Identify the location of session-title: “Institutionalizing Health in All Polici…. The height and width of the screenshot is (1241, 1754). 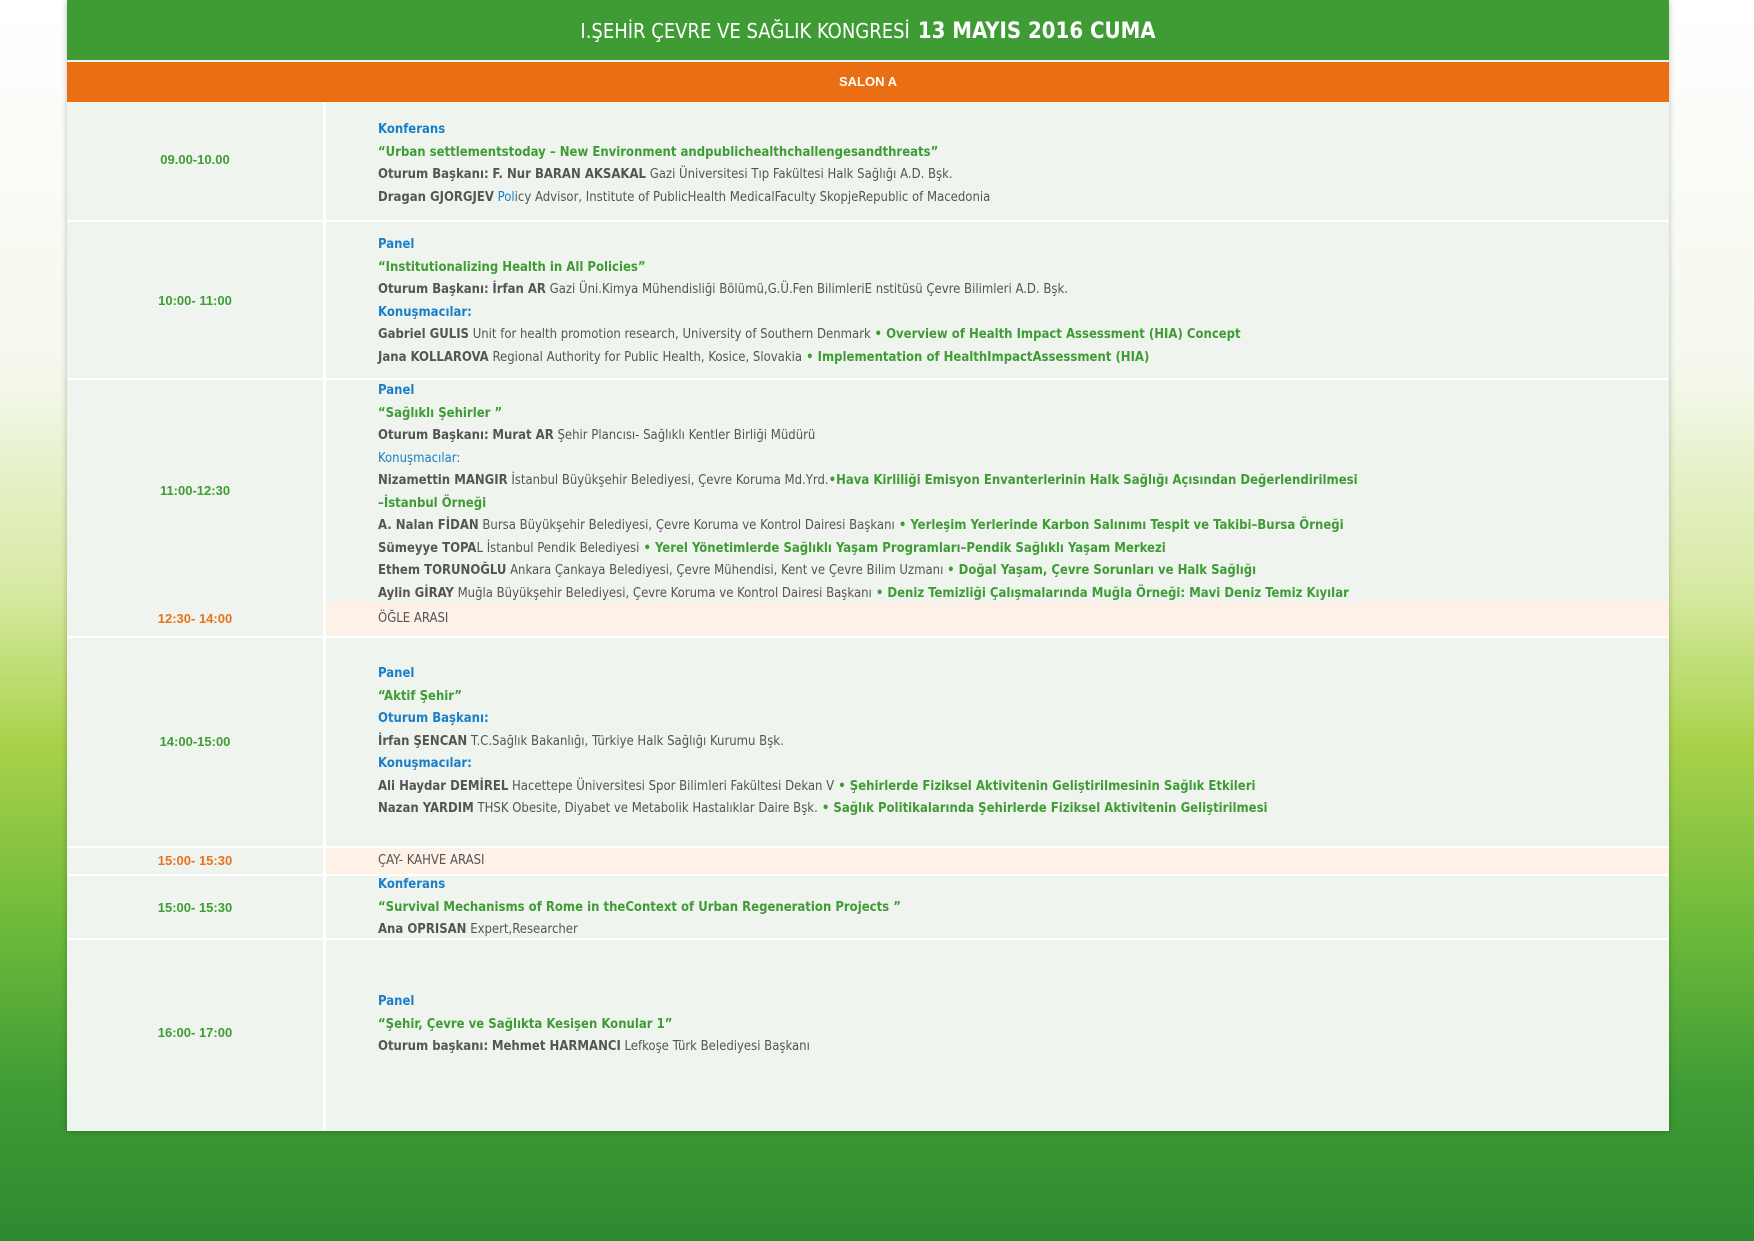
(512, 267).